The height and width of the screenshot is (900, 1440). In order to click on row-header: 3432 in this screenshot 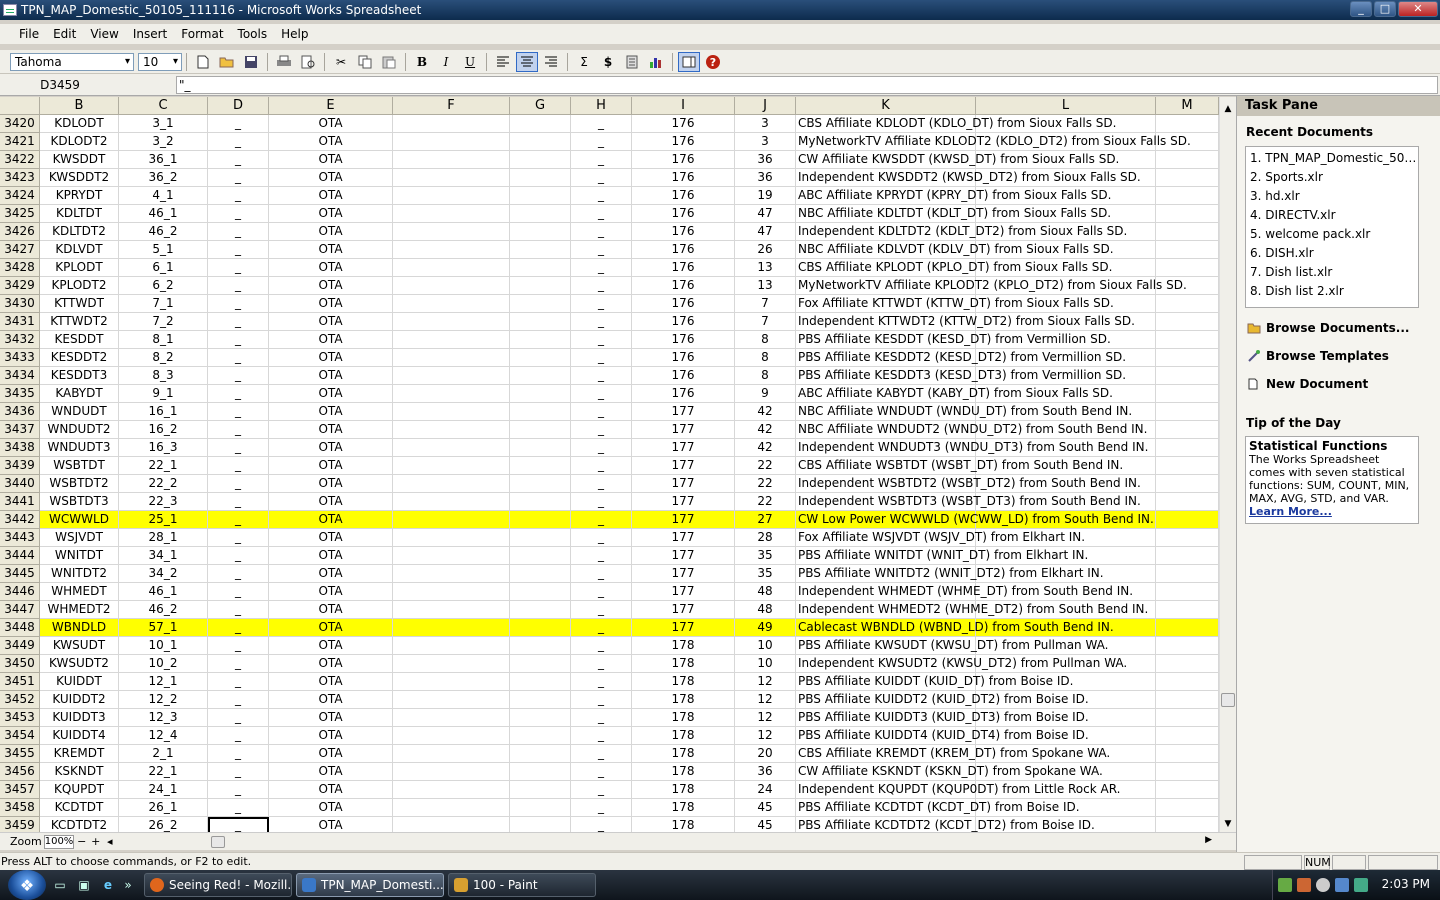, I will do `click(20, 340)`.